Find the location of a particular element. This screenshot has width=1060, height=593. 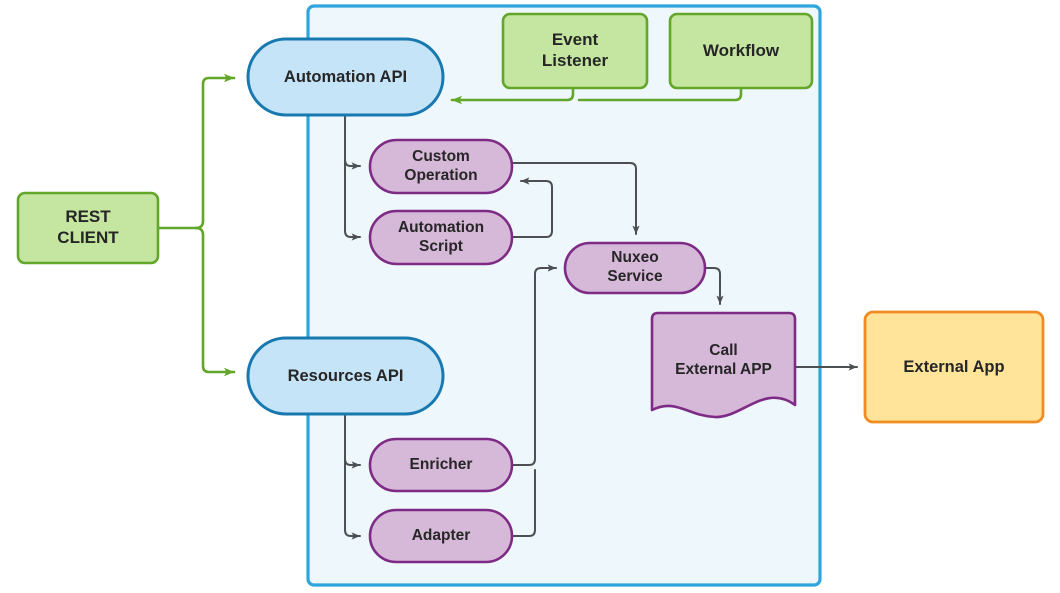

node-nuxeo-service is located at coordinates (635, 268).